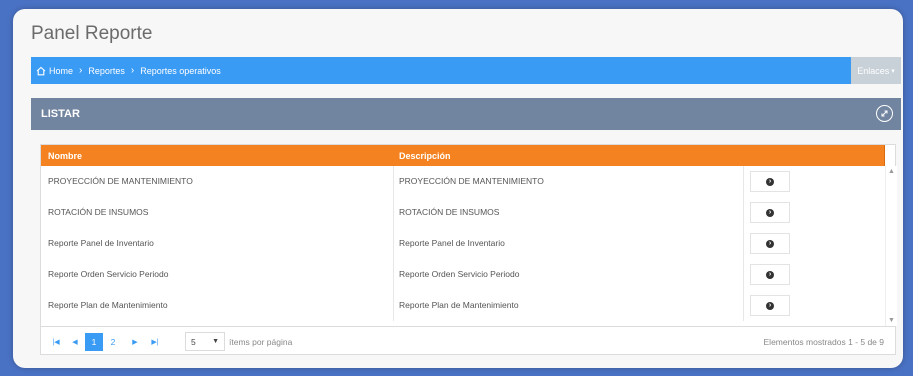  I want to click on cell-descripcion: PROYECCIÓN DE MANTENIMIENTO, so click(471, 181).